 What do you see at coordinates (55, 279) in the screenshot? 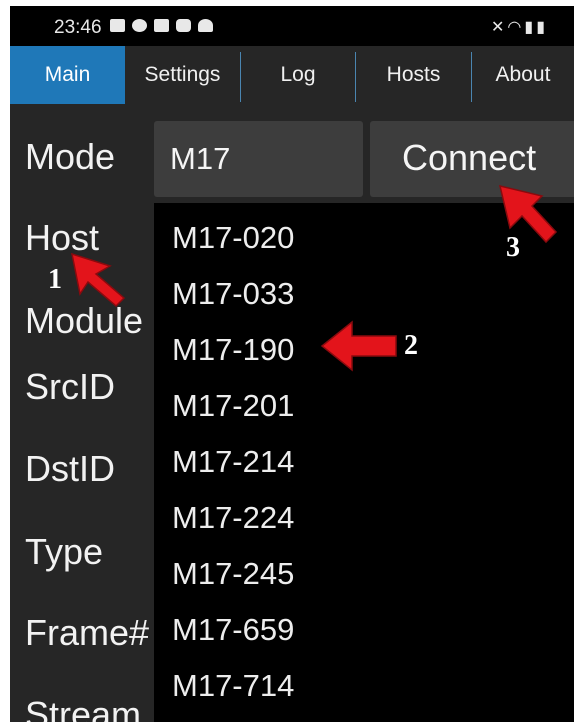
I see `annotation-number-1: 1` at bounding box center [55, 279].